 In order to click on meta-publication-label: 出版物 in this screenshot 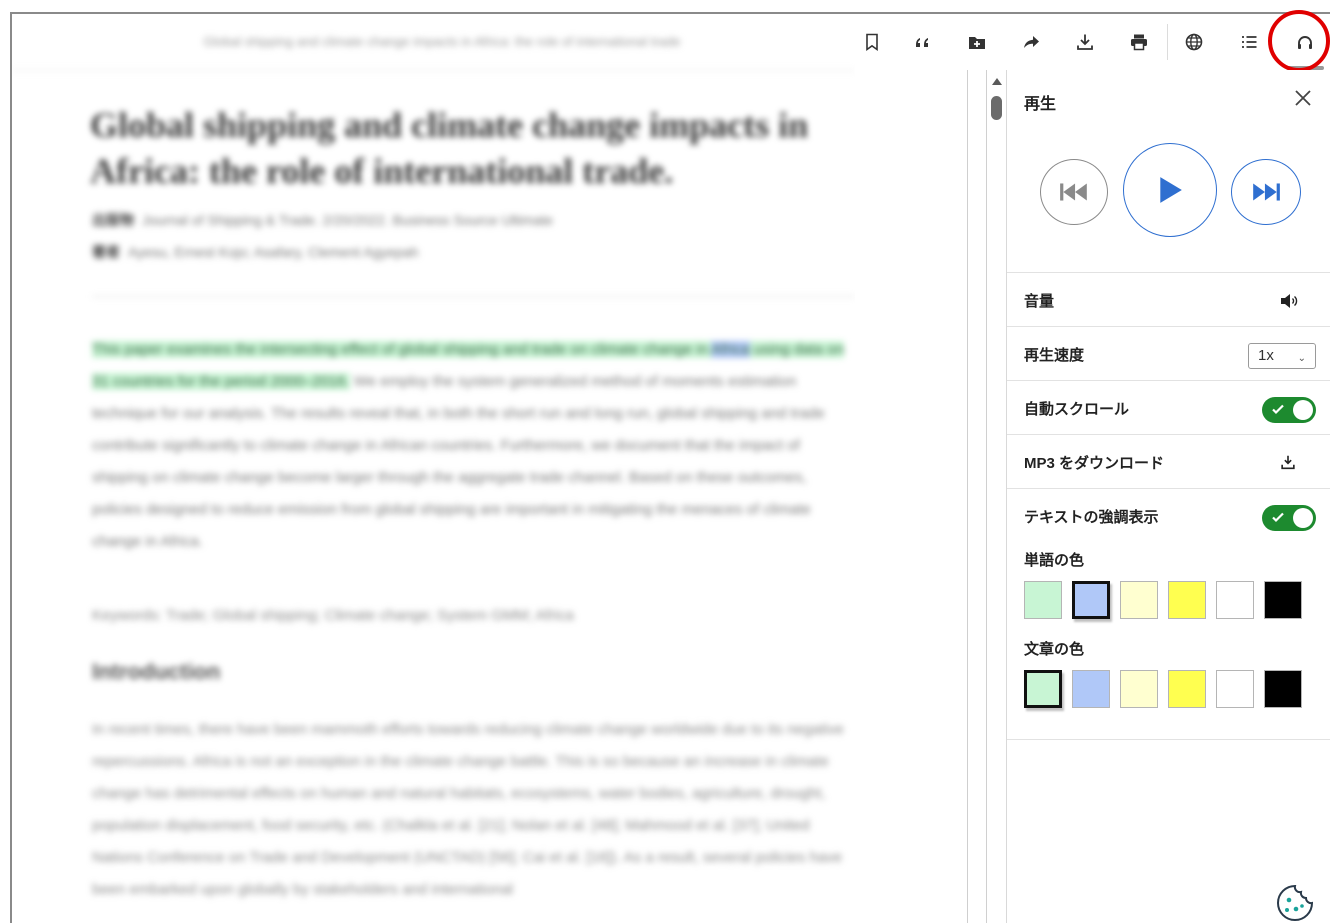, I will do `click(113, 220)`.